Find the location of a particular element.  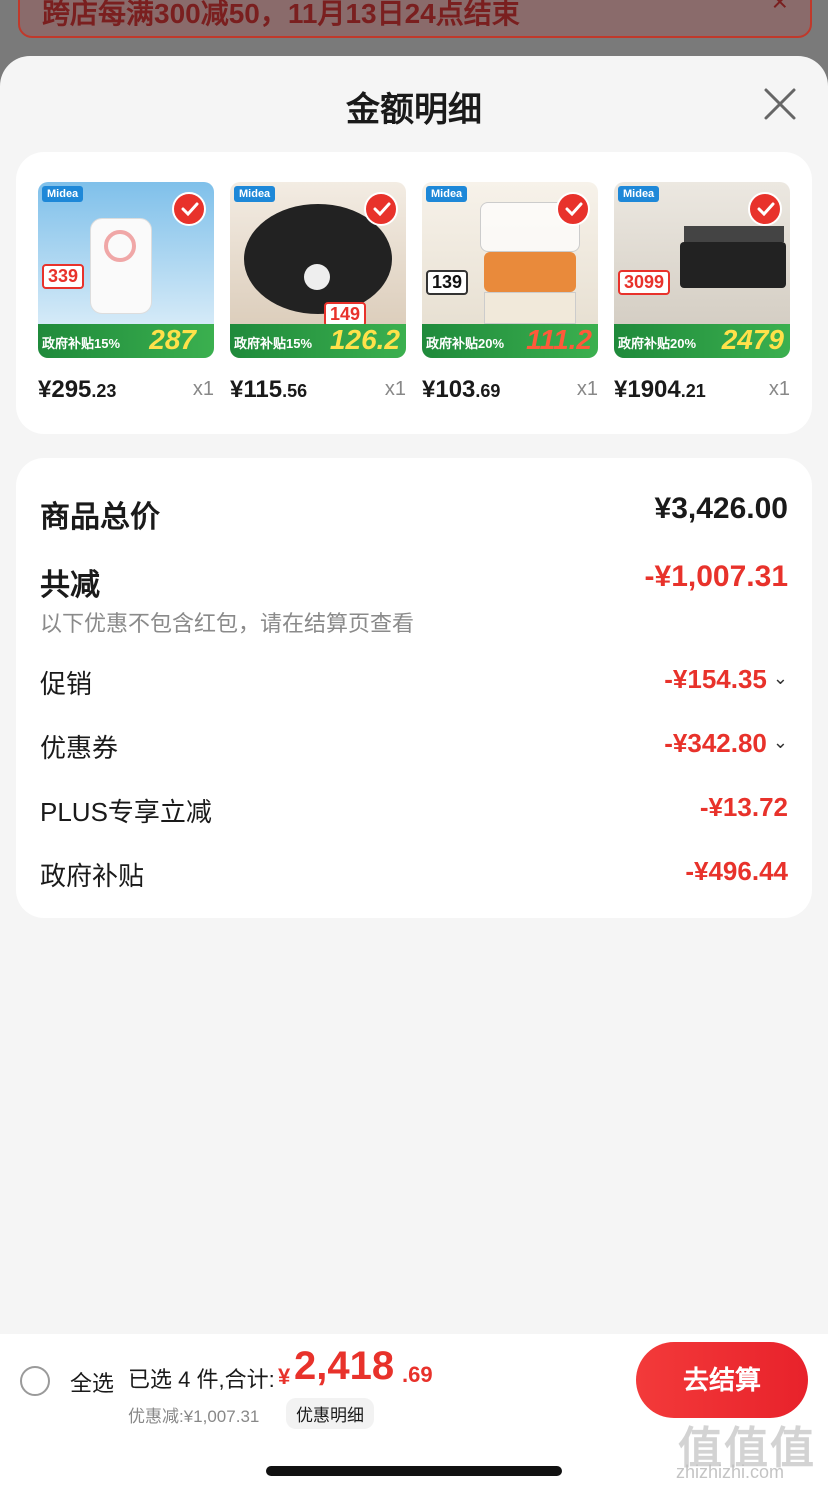

subsidy-band: 政府补贴15% 287 is located at coordinates (126, 341).